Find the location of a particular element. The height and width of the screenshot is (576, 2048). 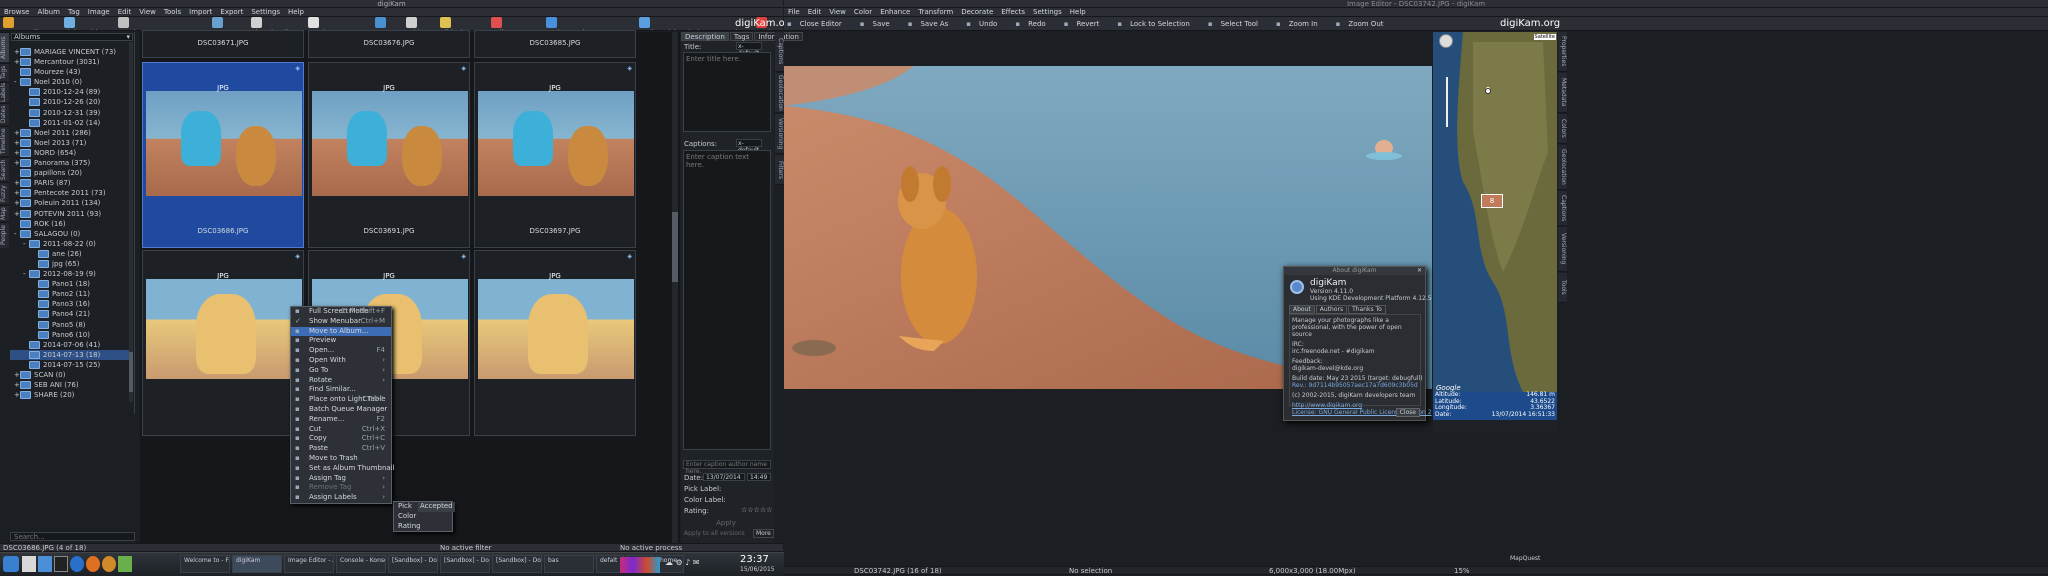

album-item: + SHARE (20) is located at coordinates (70, 395).